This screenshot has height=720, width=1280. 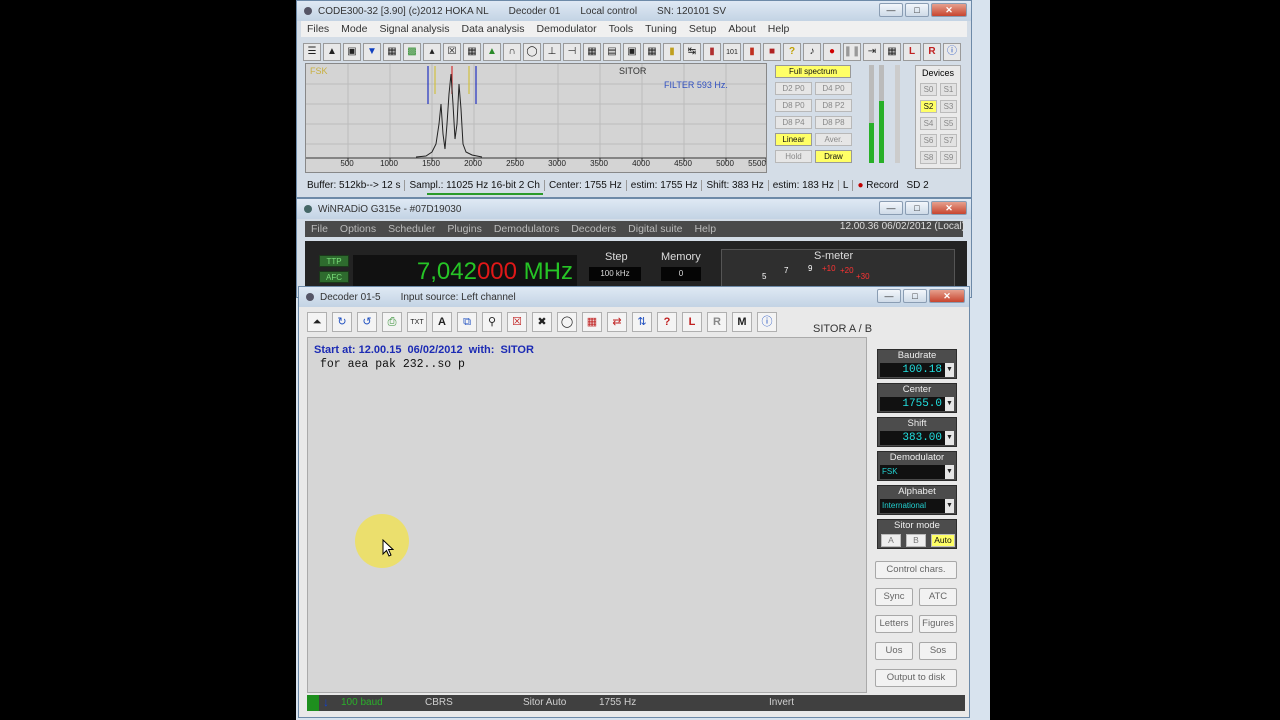 I want to click on stop-icon: ■, so click(x=772, y=52).